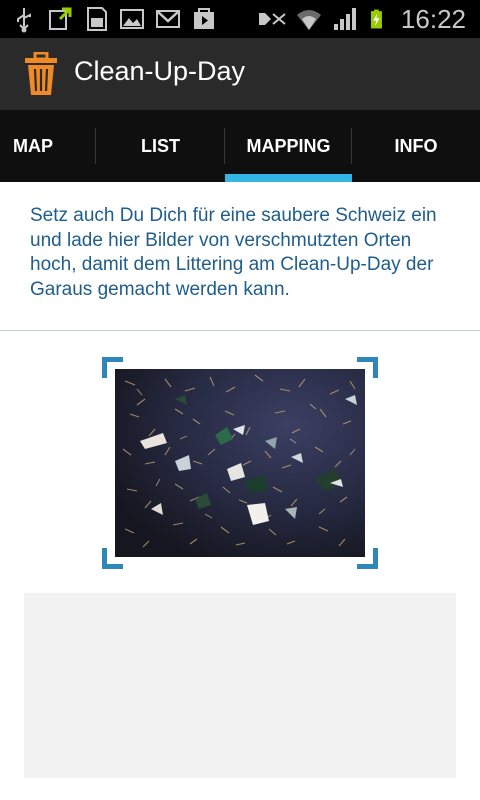 The height and width of the screenshot is (800, 480). Describe the element at coordinates (240, 19) in the screenshot. I see `status-bar: 16:22` at that location.